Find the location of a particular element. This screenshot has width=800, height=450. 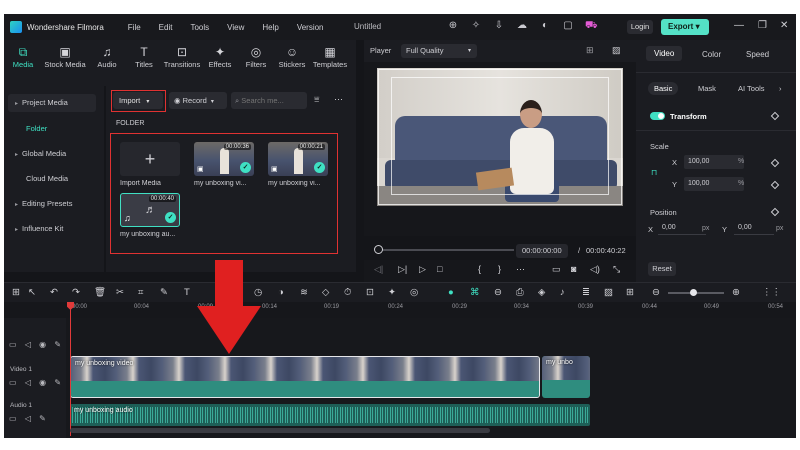

tab-audio: ♫ Audio is located at coordinates (107, 63).